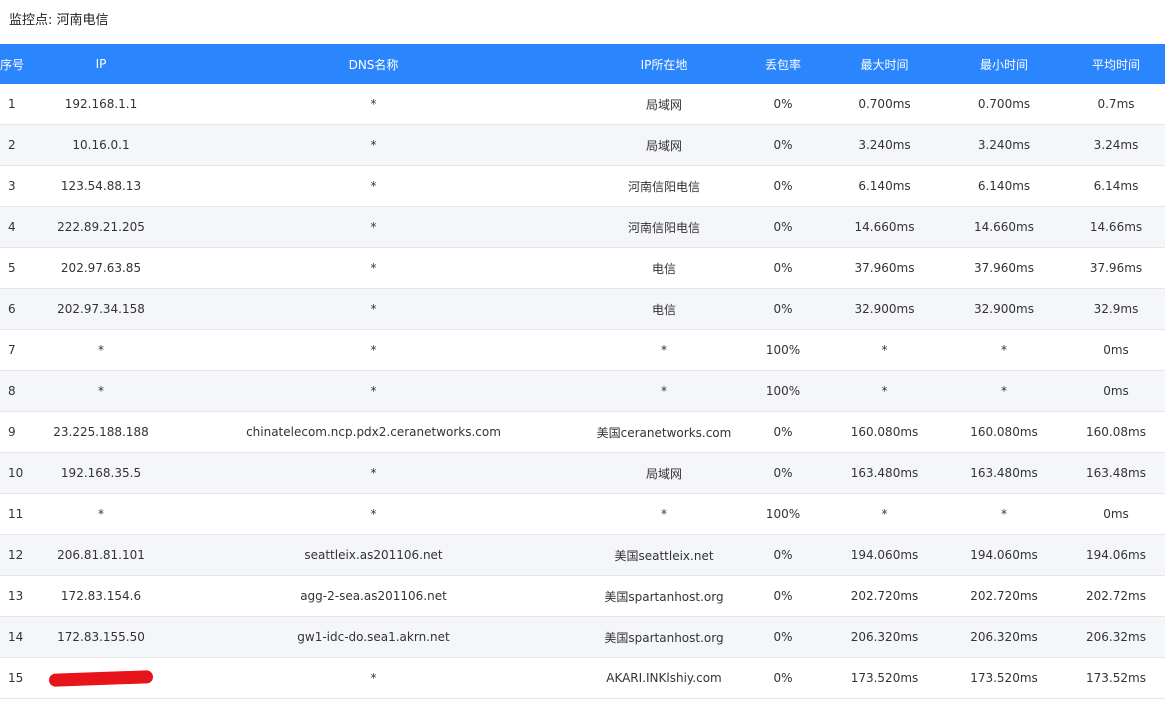 The width and height of the screenshot is (1165, 716). Describe the element at coordinates (22, 227) in the screenshot. I see `hop-index: 4` at that location.